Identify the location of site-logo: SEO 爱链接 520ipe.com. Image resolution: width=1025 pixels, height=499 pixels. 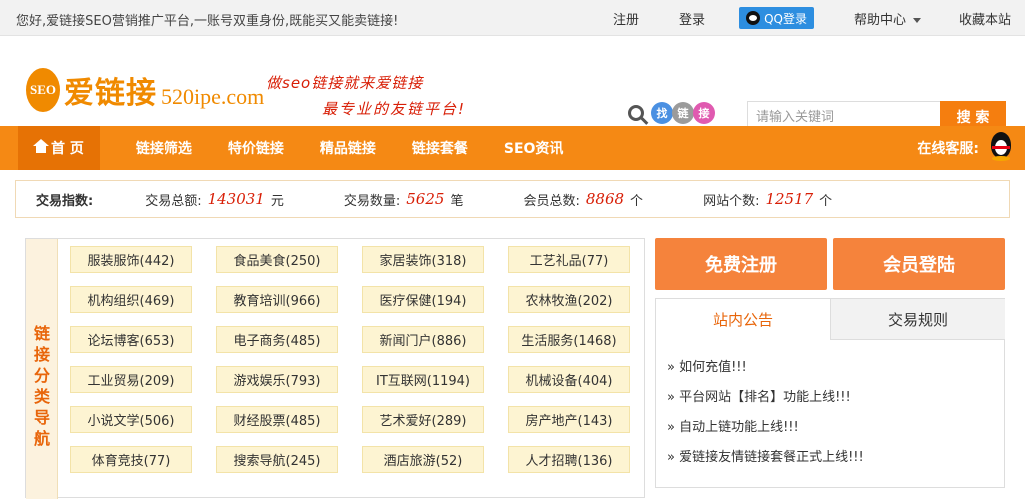
(145, 90).